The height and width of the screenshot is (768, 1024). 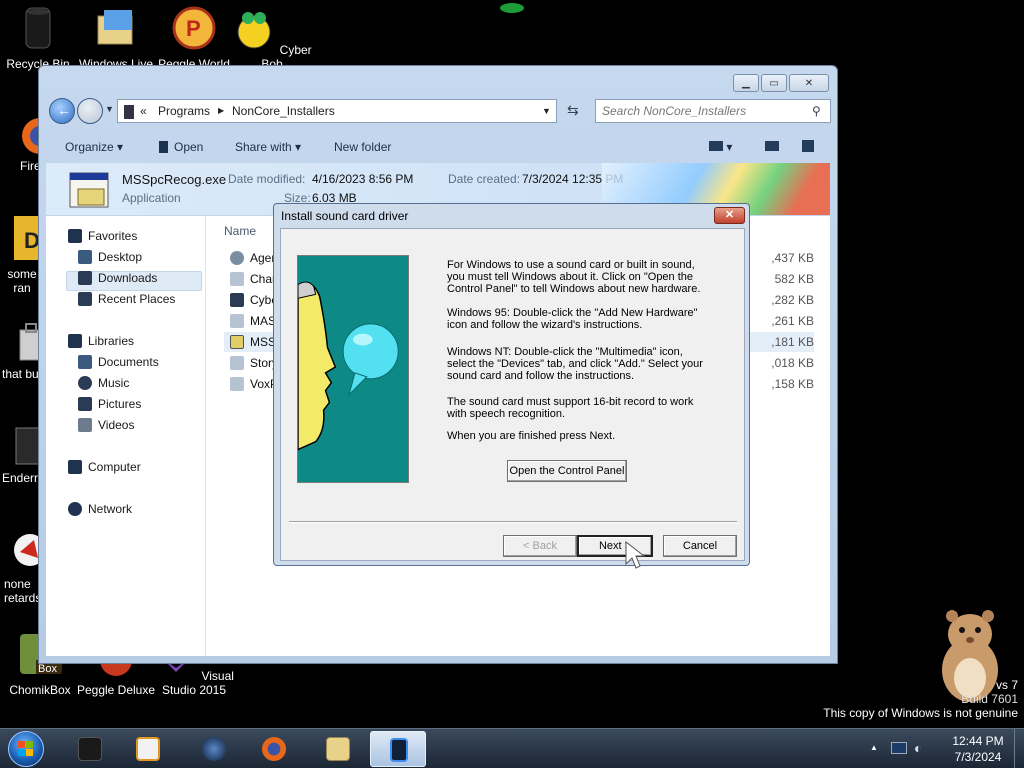 I want to click on date-modified-value: 4/16/2023 8:56 PM, so click(x=363, y=179).